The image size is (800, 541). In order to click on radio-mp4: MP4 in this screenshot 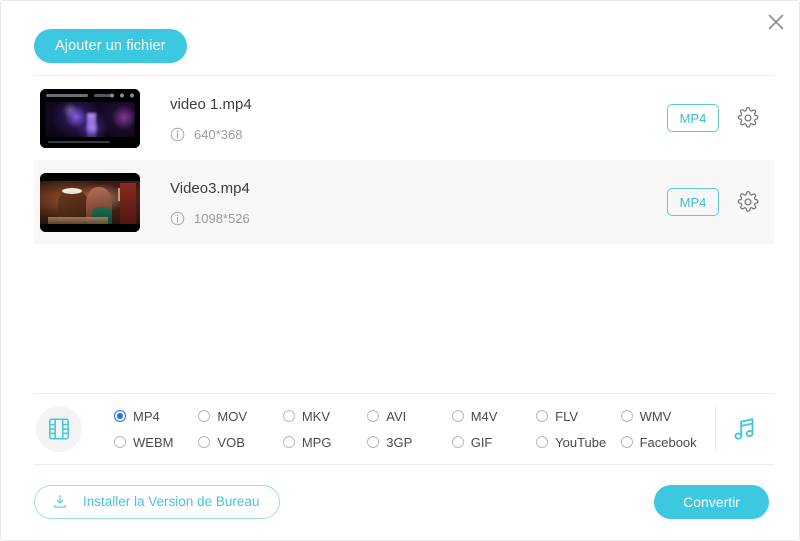, I will do `click(156, 416)`.